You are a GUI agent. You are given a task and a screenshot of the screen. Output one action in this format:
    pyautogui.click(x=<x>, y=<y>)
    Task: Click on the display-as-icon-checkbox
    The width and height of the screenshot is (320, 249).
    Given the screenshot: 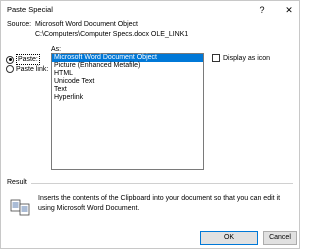 What is the action you would take?
    pyautogui.click(x=216, y=58)
    